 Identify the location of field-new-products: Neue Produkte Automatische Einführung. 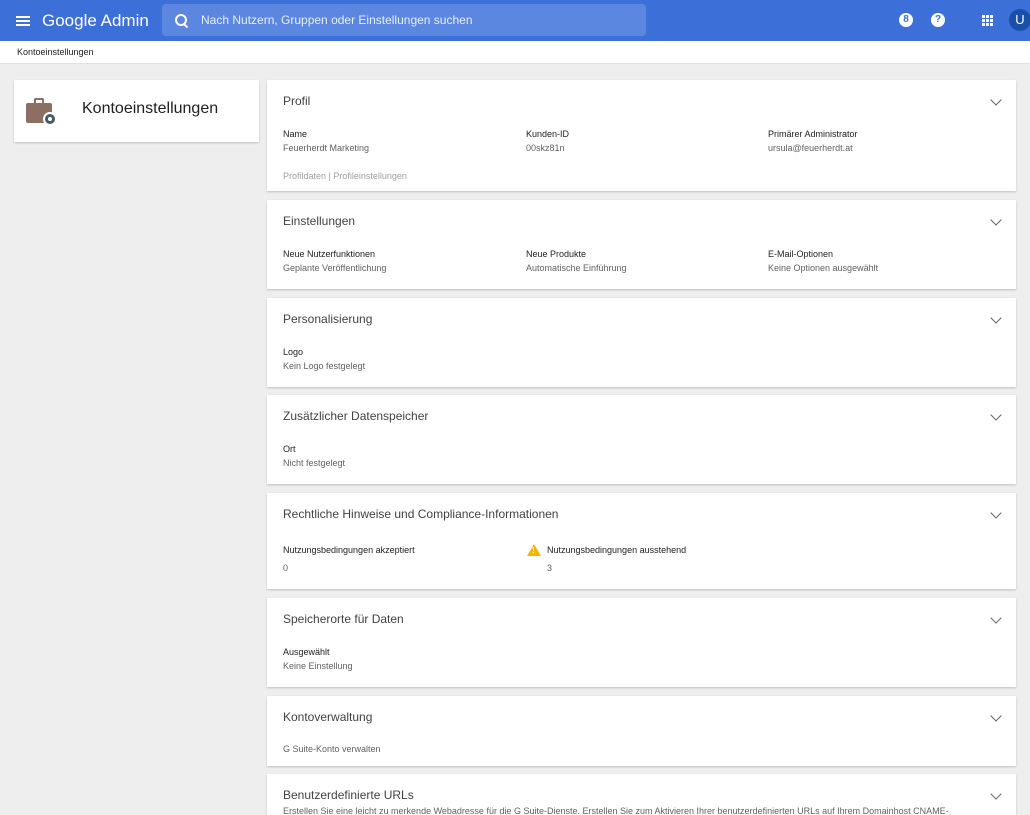
(576, 261).